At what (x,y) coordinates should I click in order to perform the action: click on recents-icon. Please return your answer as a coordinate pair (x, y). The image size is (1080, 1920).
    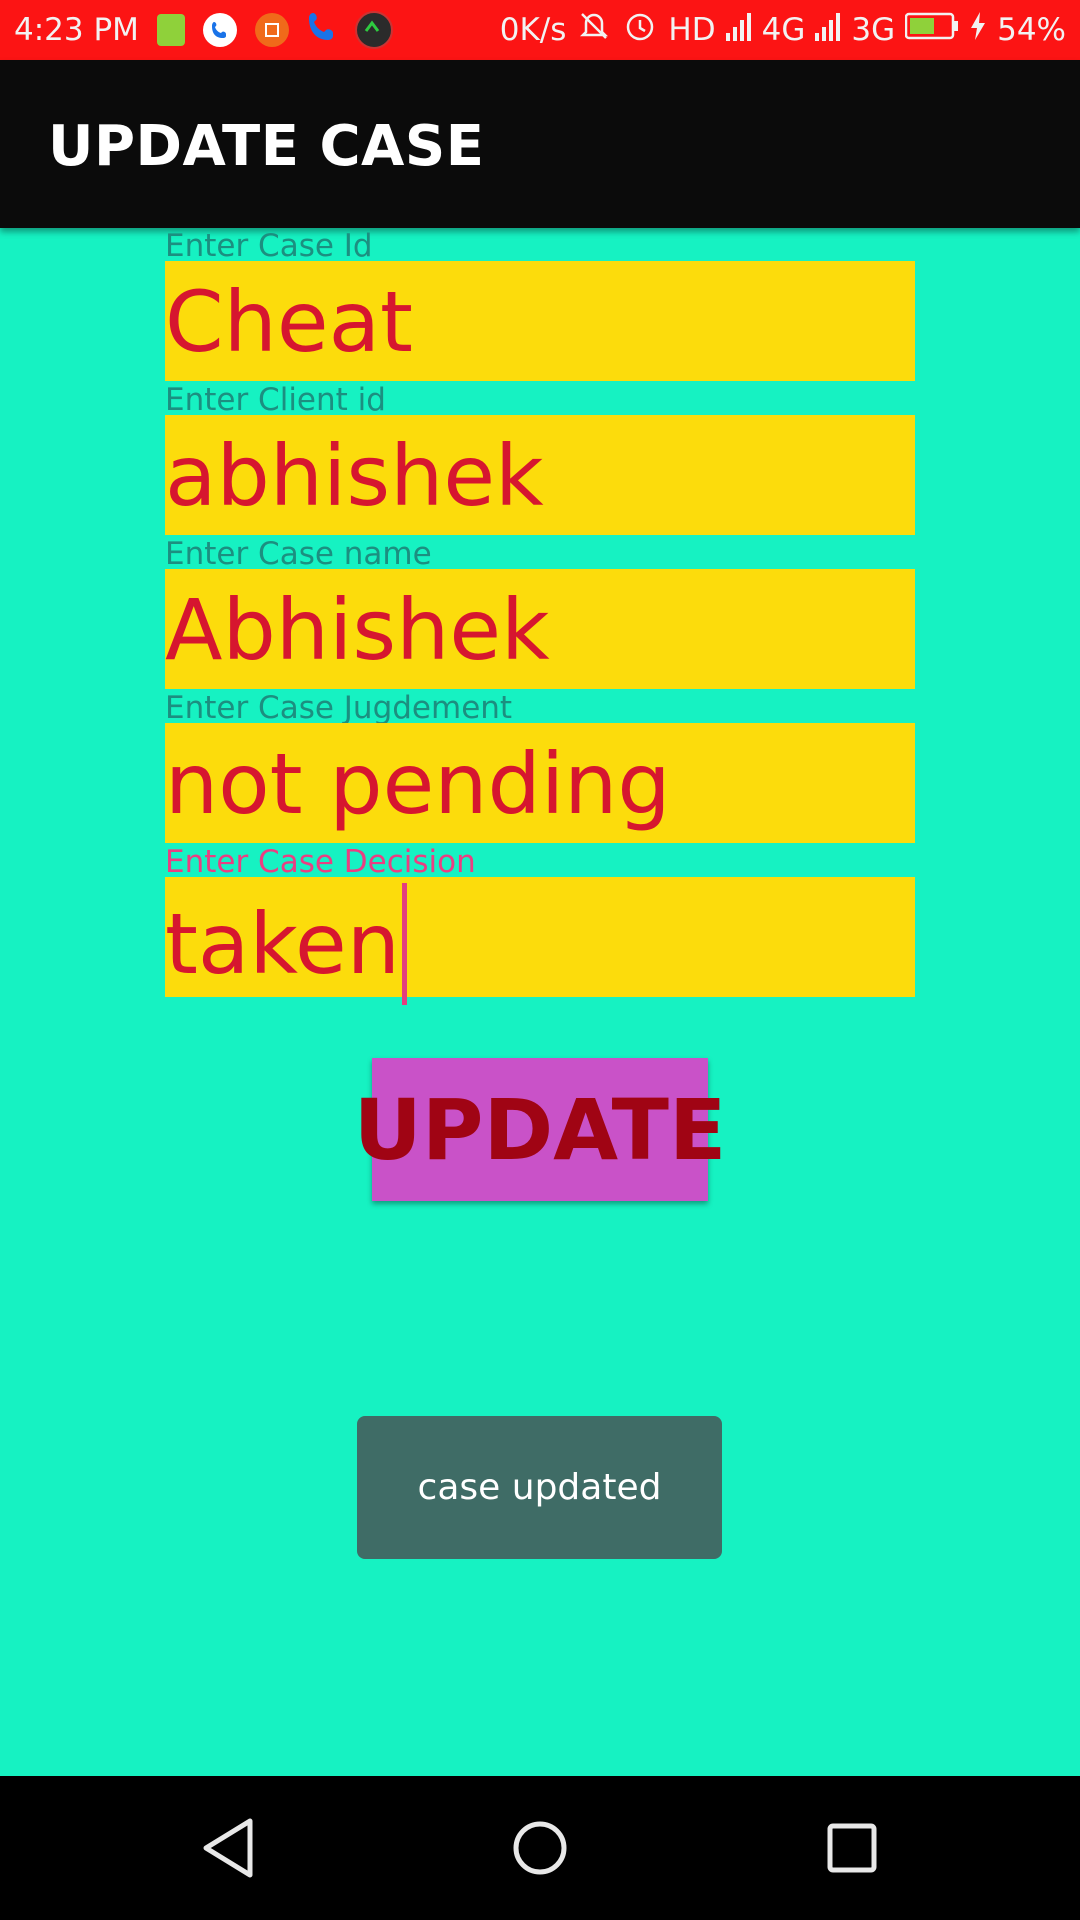
    Looking at the image, I should click on (852, 1848).